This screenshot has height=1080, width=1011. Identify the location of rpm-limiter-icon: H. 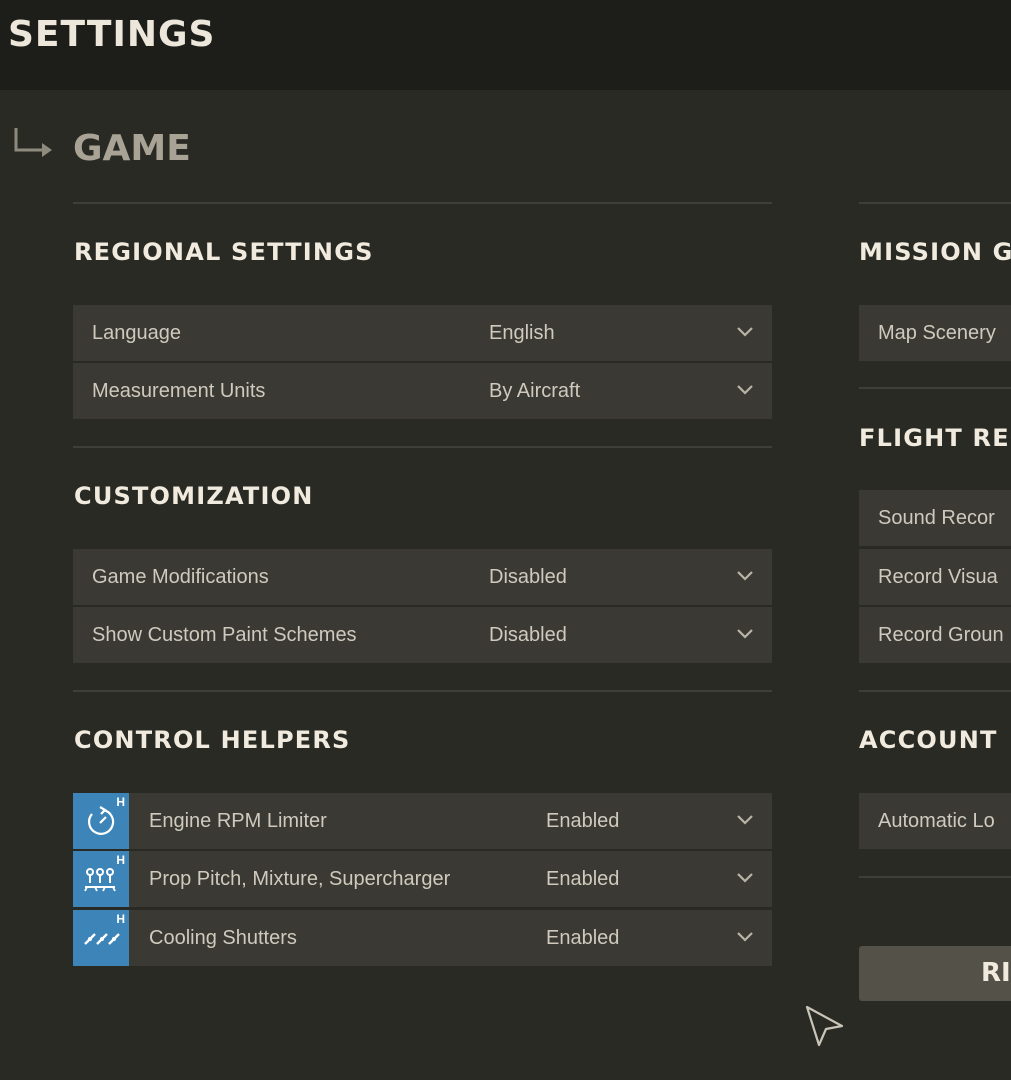
(101, 821).